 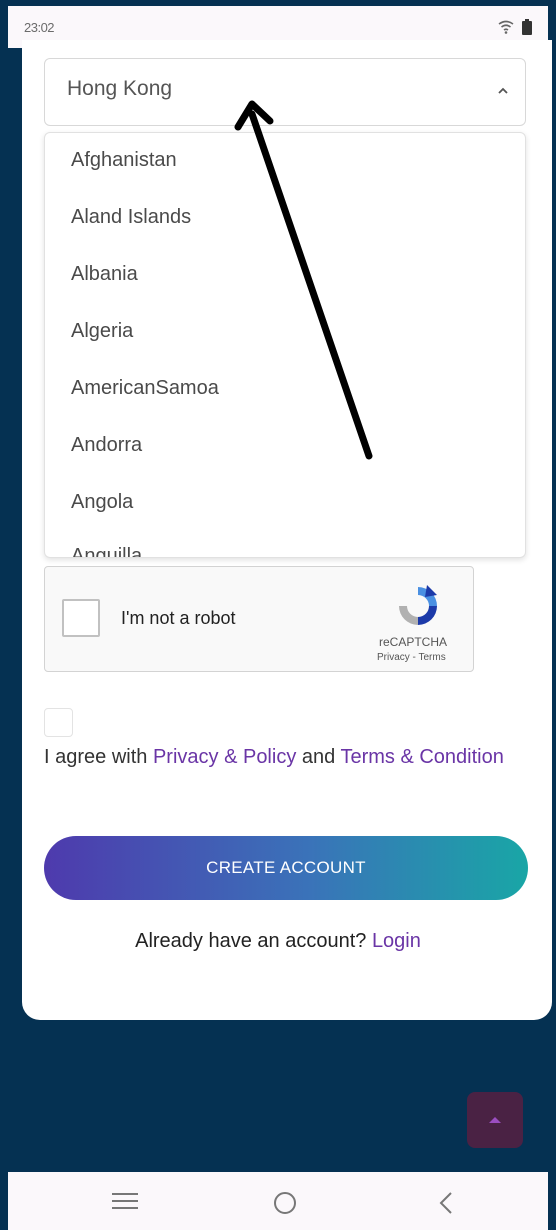 What do you see at coordinates (413, 642) in the screenshot?
I see `recaptcha-brand: reCAPTCHA` at bounding box center [413, 642].